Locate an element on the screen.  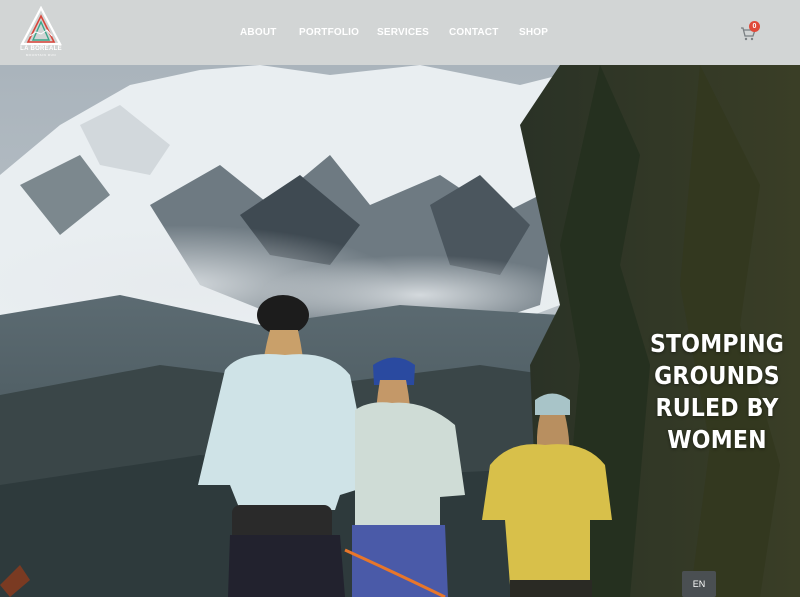
language-switcher: EN is located at coordinates (699, 584).